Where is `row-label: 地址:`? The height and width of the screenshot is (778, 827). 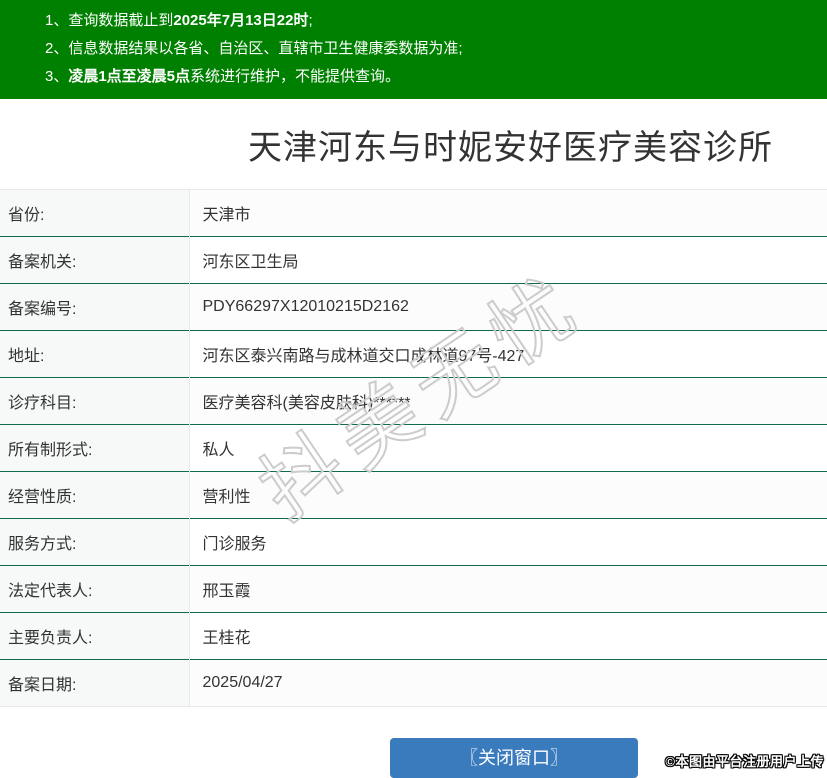 row-label: 地址: is located at coordinates (95, 354).